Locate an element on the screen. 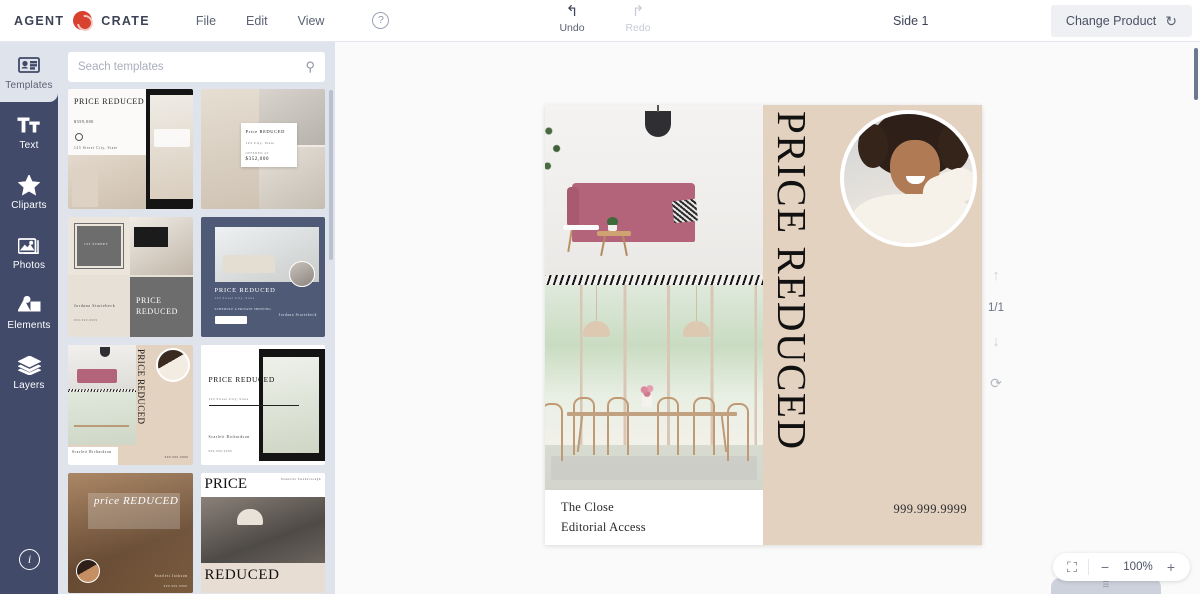 Image resolution: width=1200 pixels, height=594 pixels. sidebar-label-text: Text is located at coordinates (29, 145).